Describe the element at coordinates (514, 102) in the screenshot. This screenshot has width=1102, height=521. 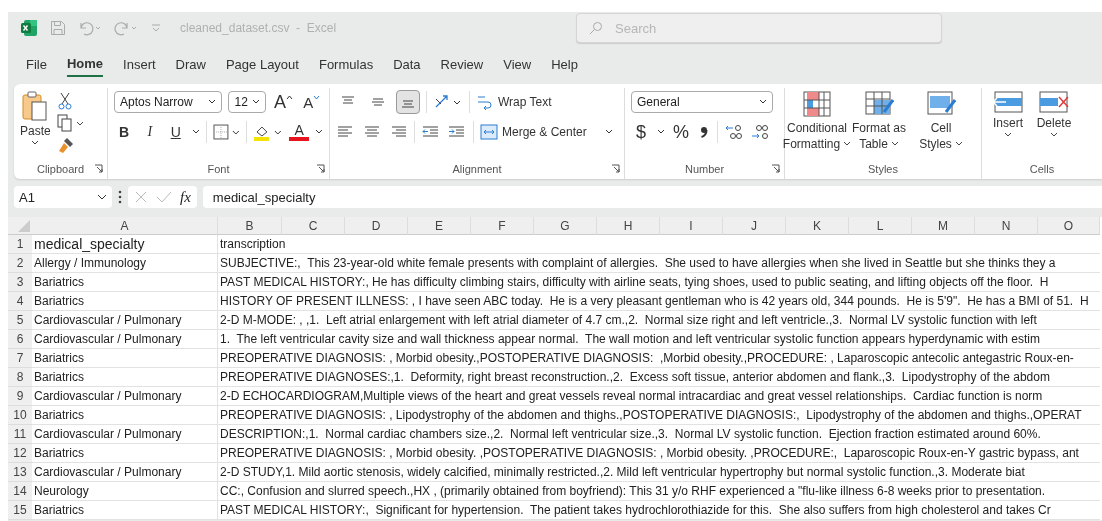
I see `wrap-text-button: Wrap Text` at that location.